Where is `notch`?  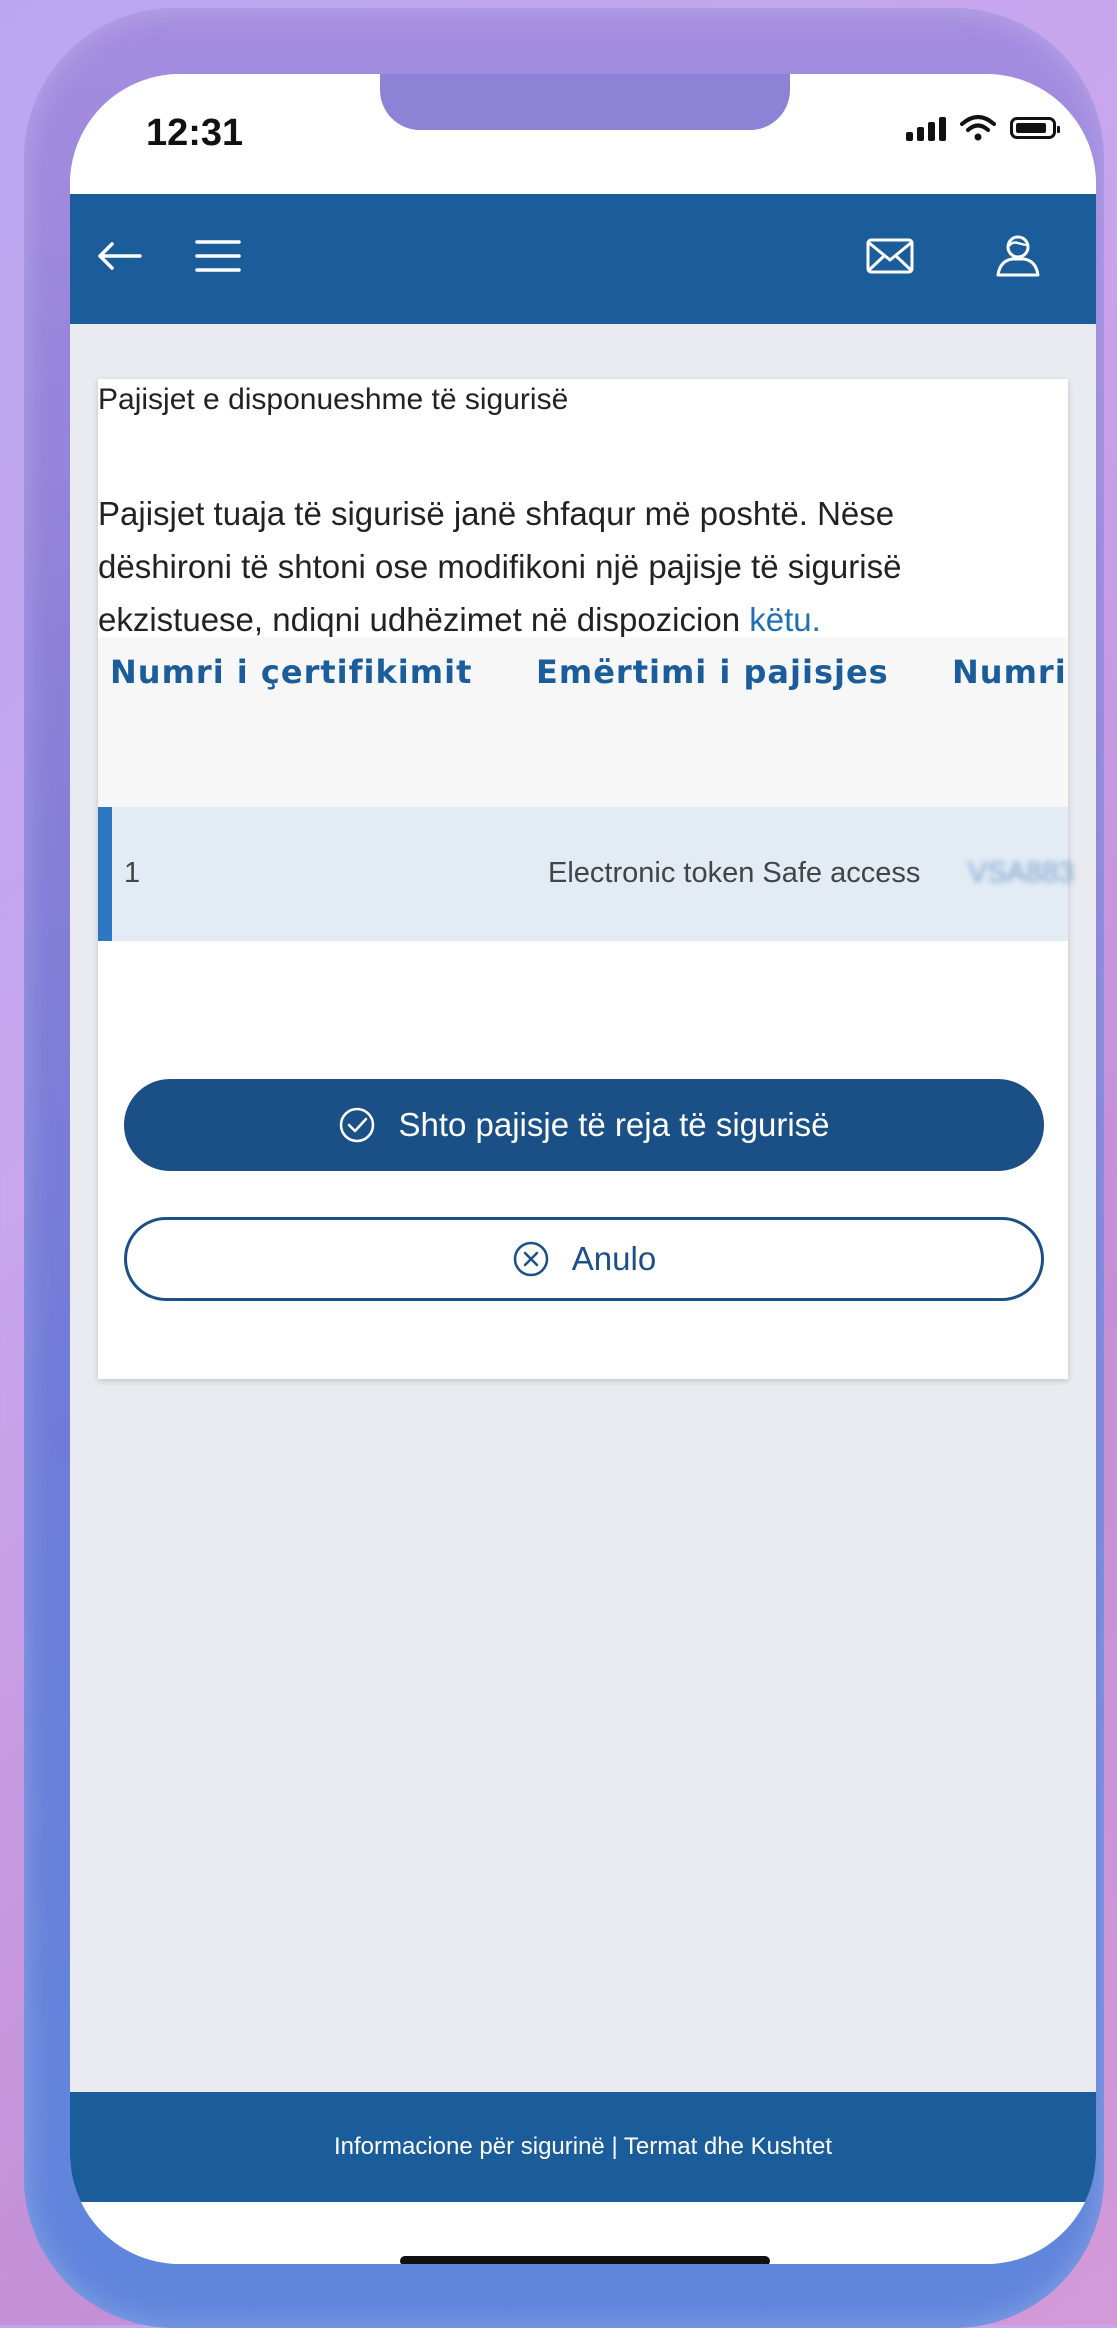
notch is located at coordinates (585, 102).